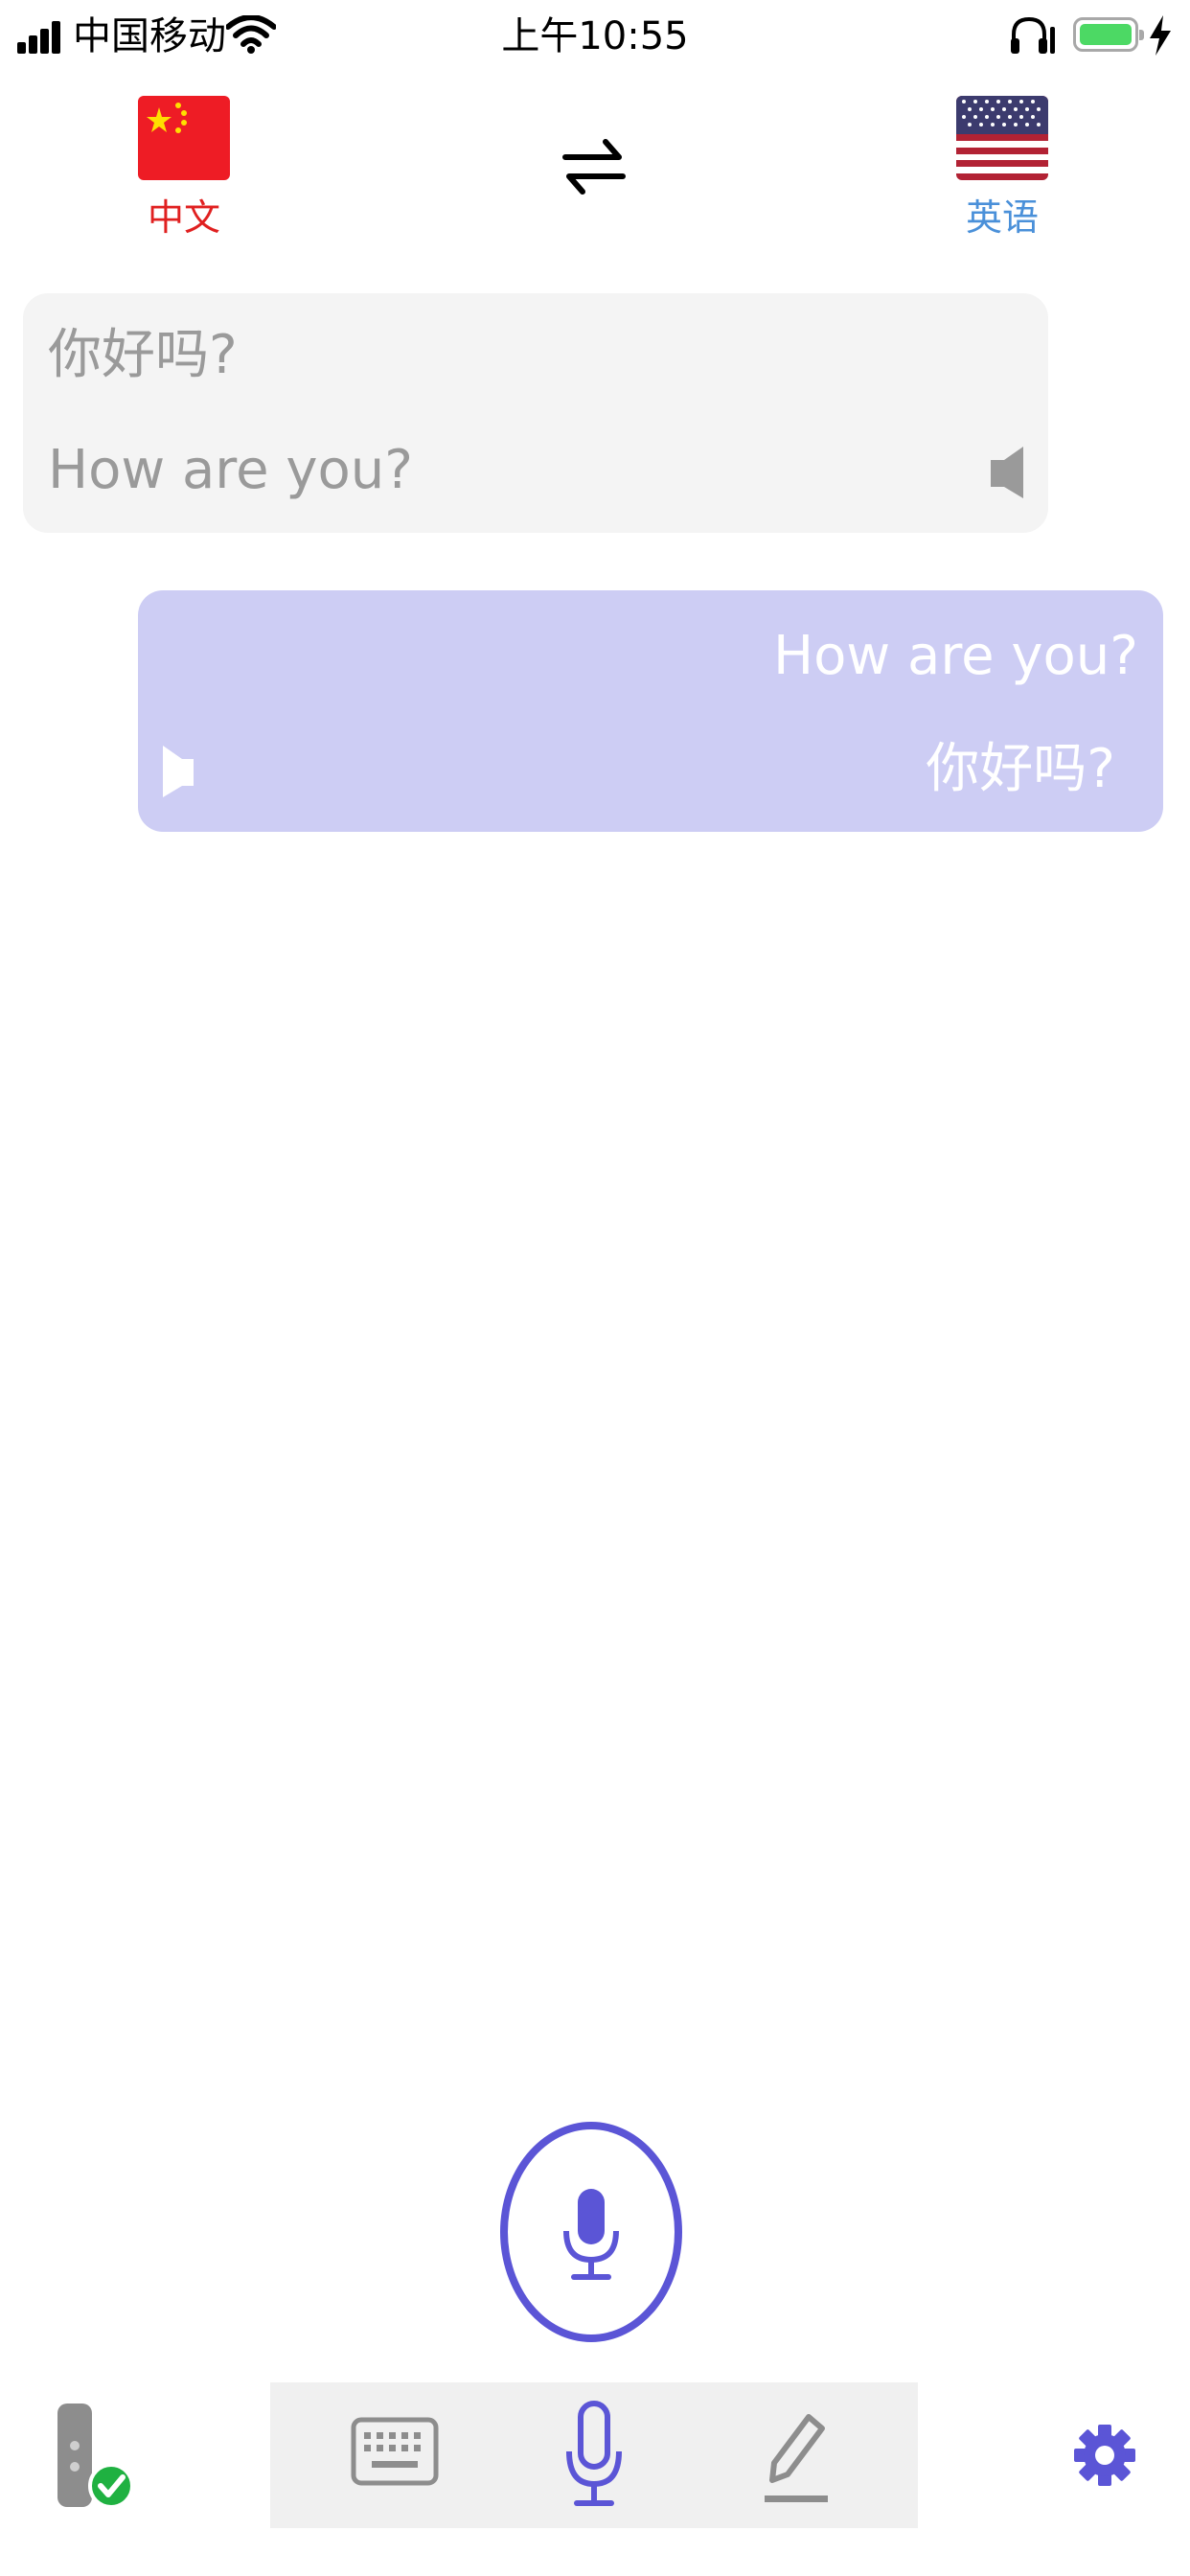 This screenshot has height=2576, width=1190. I want to click on bottom-toolbar, so click(595, 2455).